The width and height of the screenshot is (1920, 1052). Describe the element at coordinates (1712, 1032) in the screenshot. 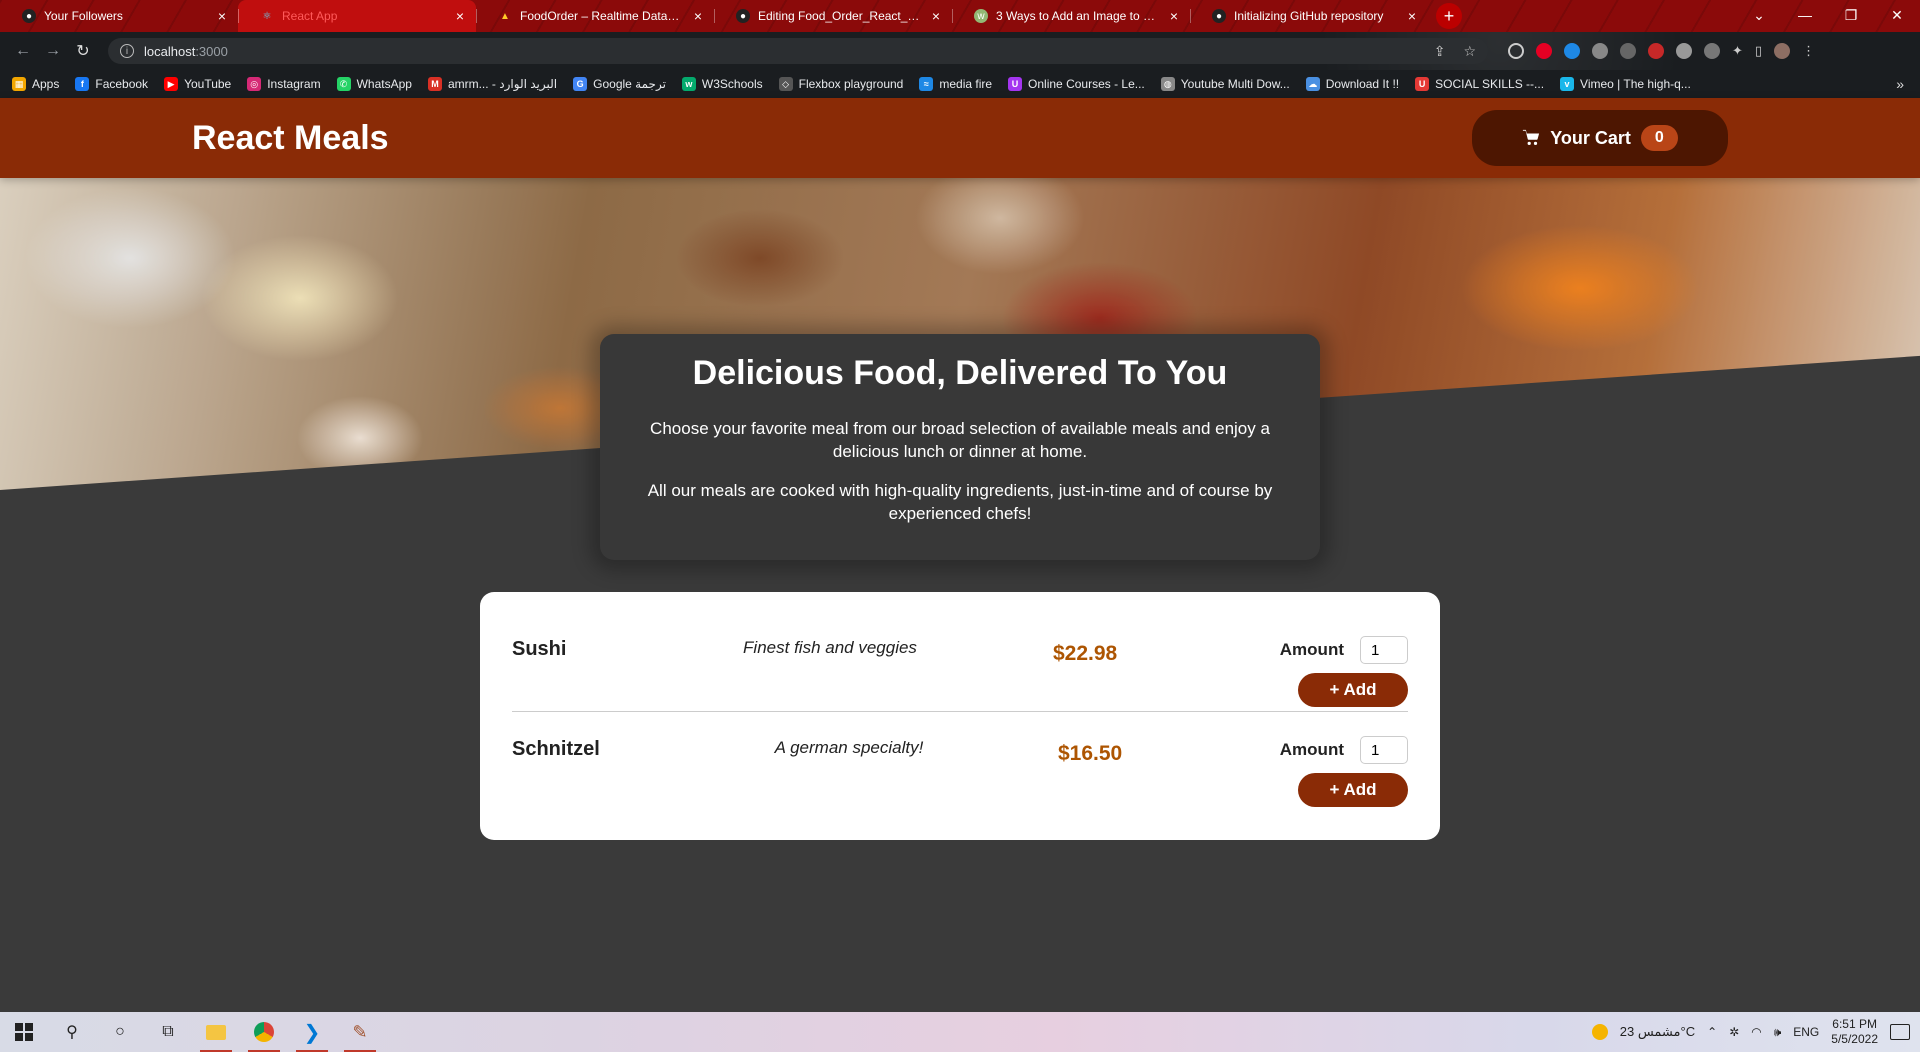

I see `chevron-up-icon: ⌃` at that location.